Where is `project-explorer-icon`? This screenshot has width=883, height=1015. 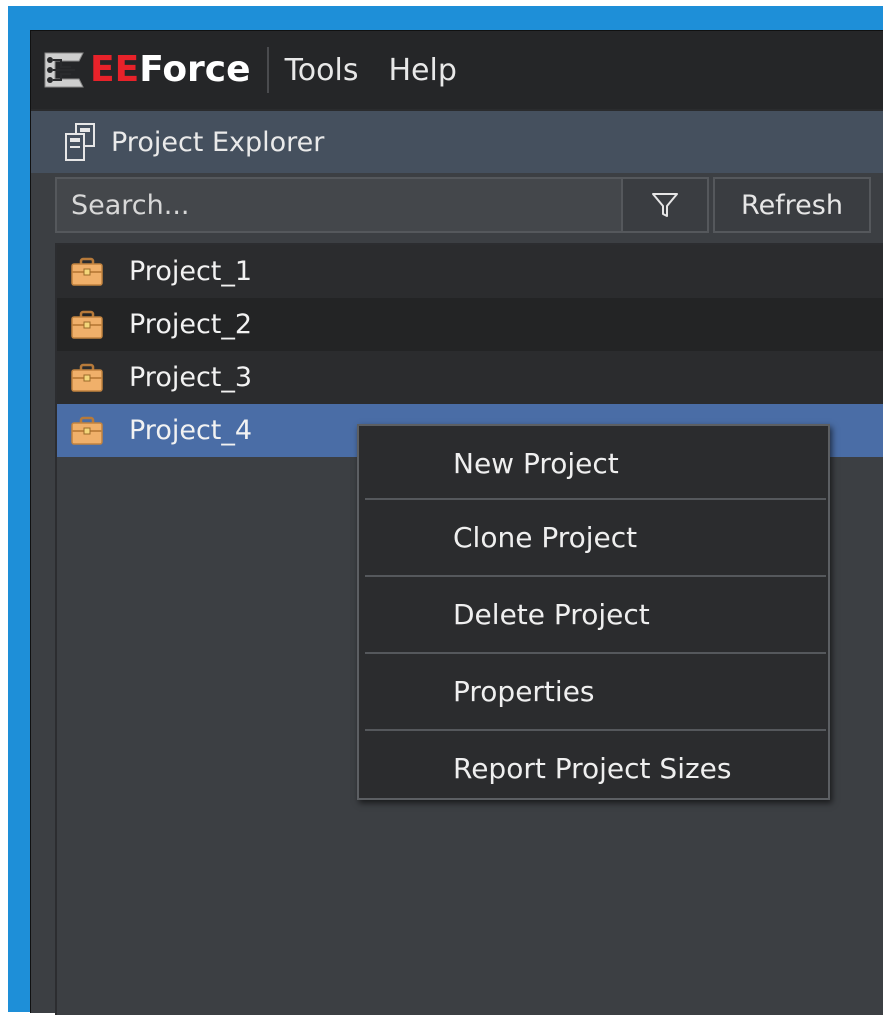
project-explorer-icon is located at coordinates (81, 142).